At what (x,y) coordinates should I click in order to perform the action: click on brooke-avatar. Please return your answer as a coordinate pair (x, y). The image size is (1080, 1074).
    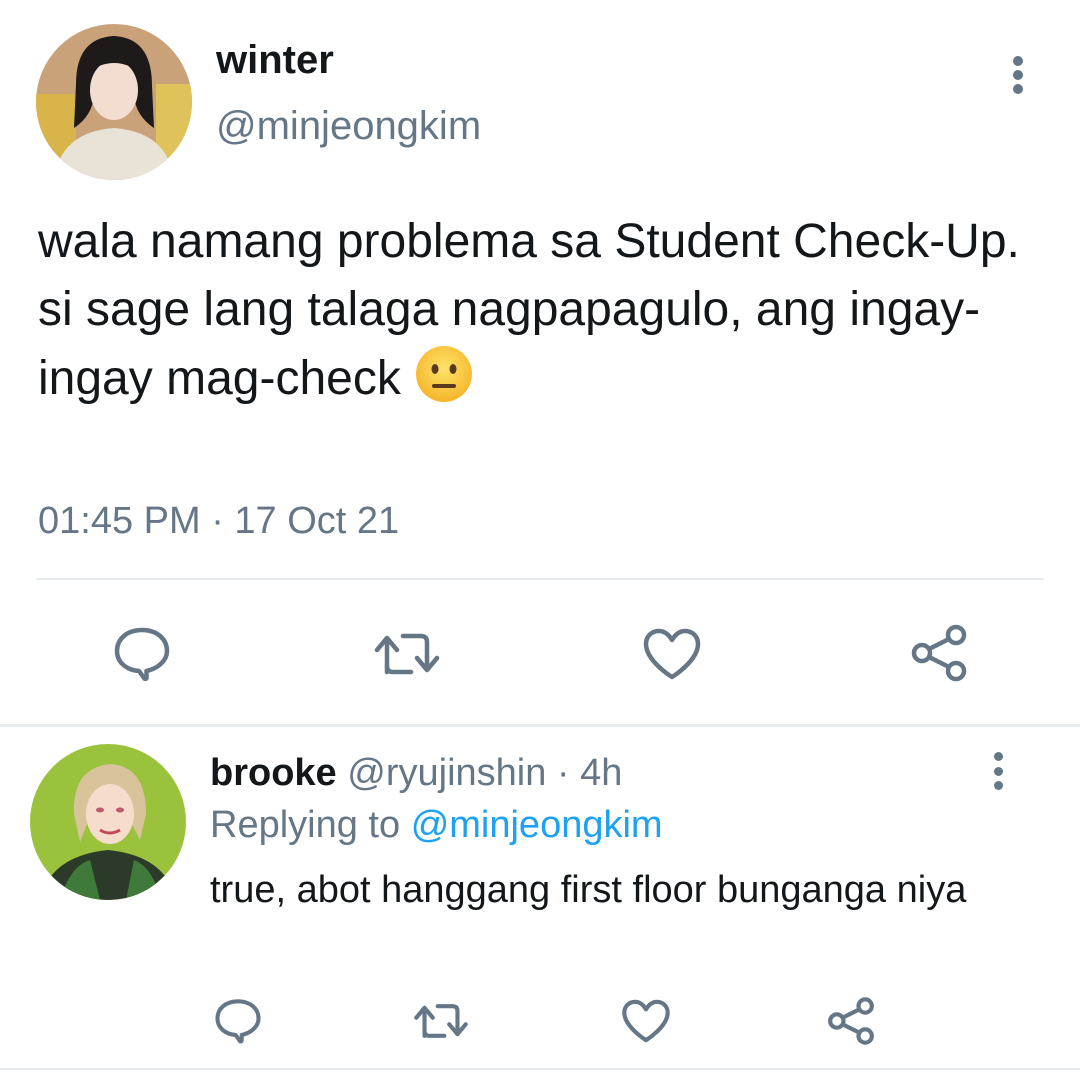
    Looking at the image, I should click on (108, 822).